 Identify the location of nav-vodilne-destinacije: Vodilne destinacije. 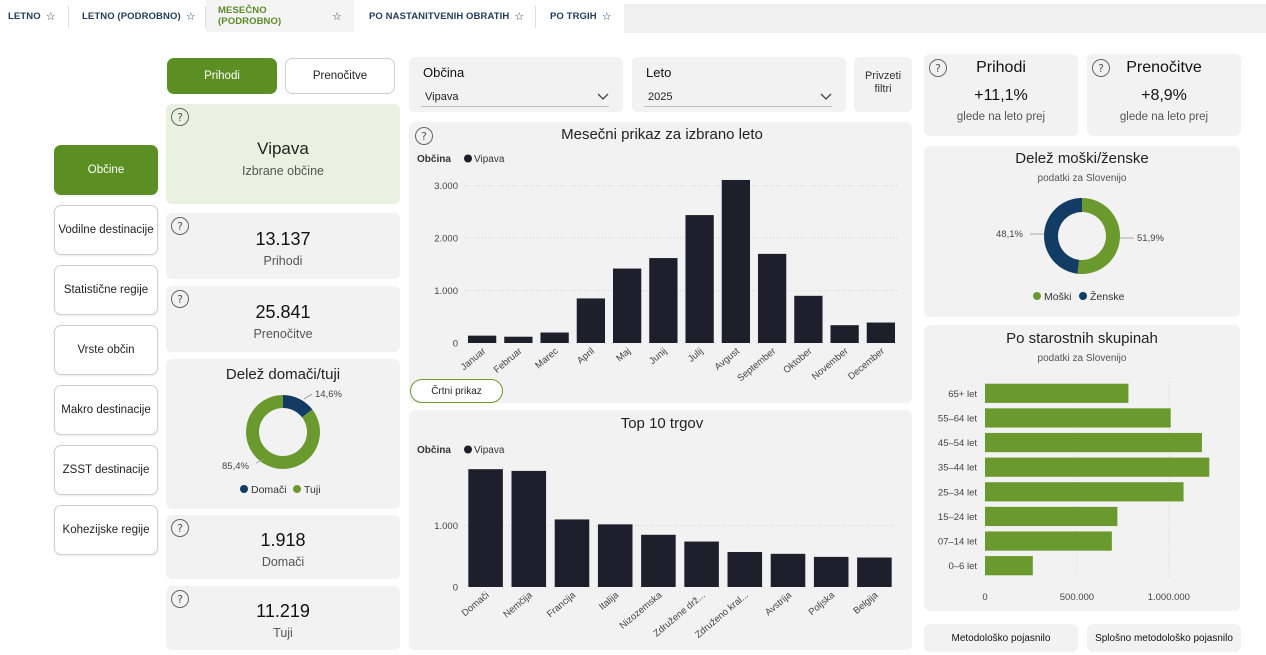
(106, 230).